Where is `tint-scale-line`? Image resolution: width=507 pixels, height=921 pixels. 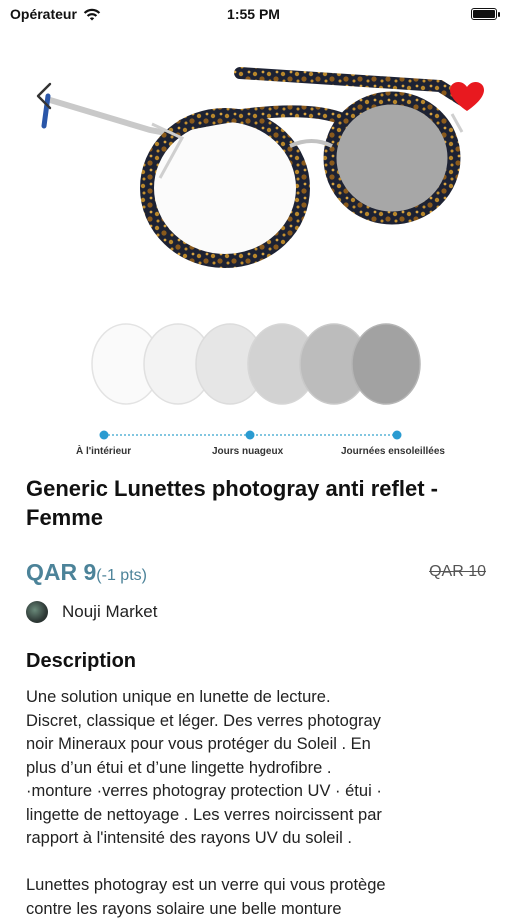 tint-scale-line is located at coordinates (250, 435).